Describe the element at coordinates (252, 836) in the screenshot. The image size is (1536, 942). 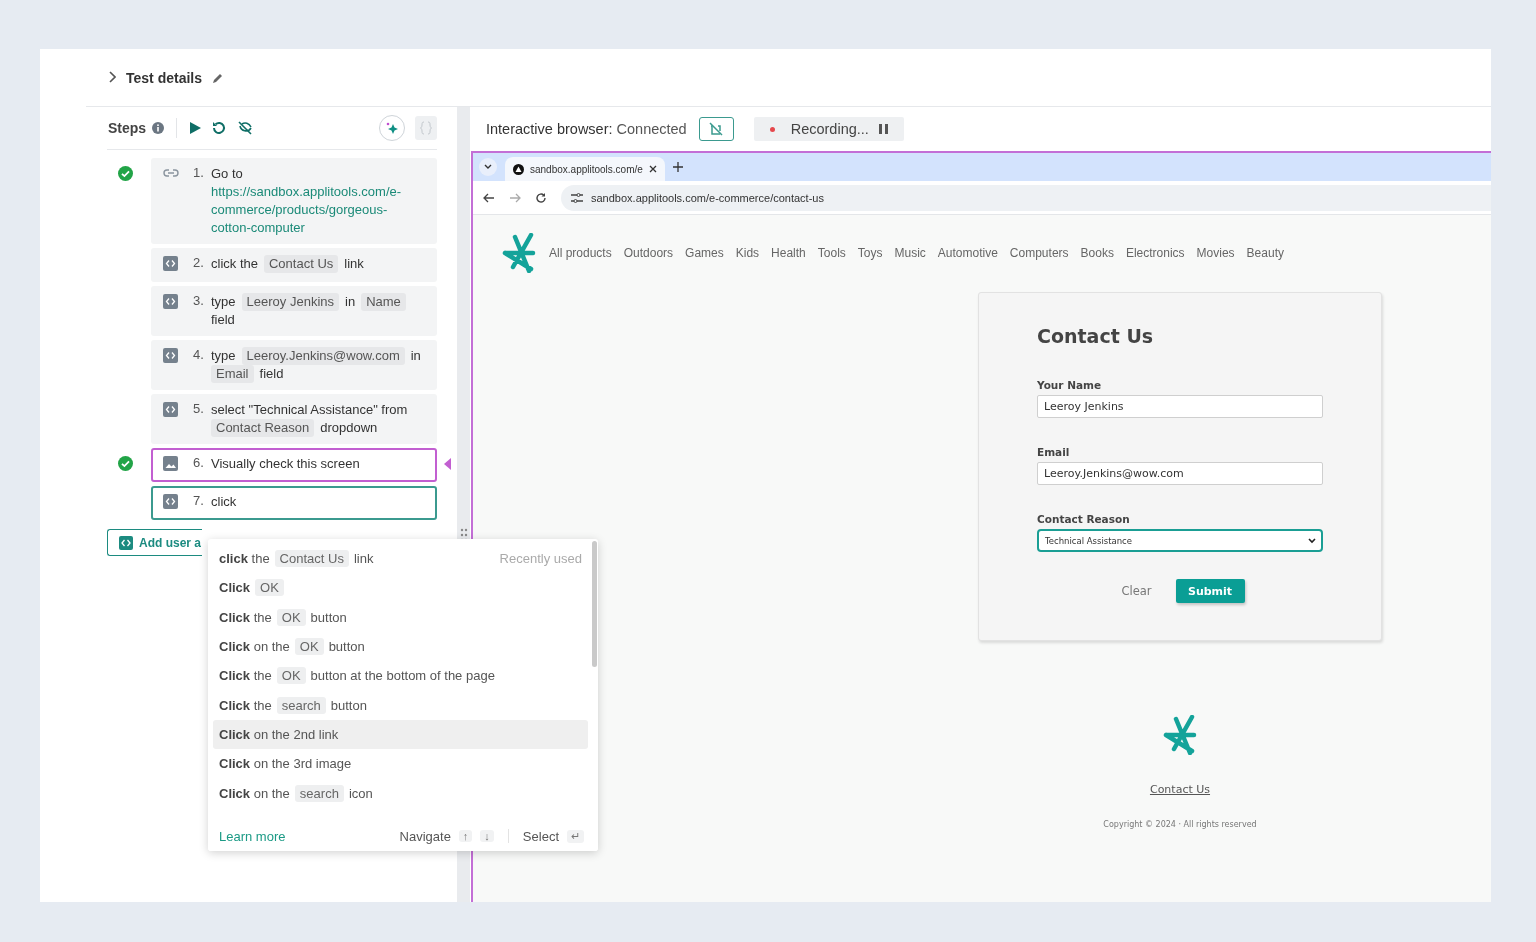
I see `learn-more-link: Learn more` at that location.